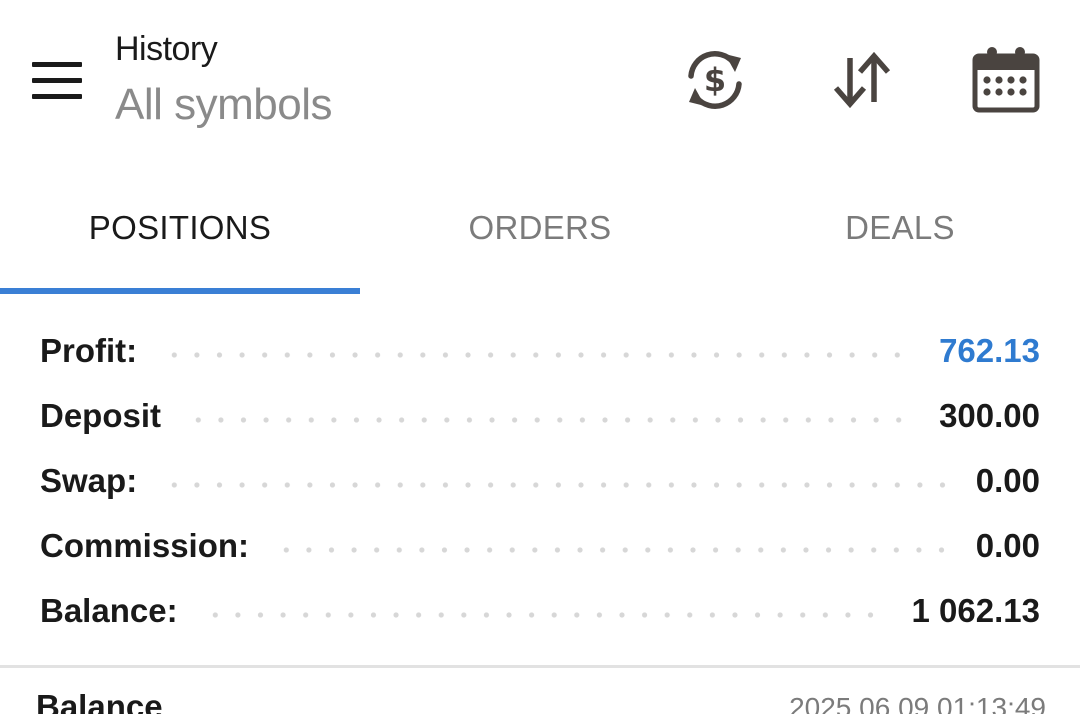  What do you see at coordinates (1006, 80) in the screenshot?
I see `calendar-icon` at bounding box center [1006, 80].